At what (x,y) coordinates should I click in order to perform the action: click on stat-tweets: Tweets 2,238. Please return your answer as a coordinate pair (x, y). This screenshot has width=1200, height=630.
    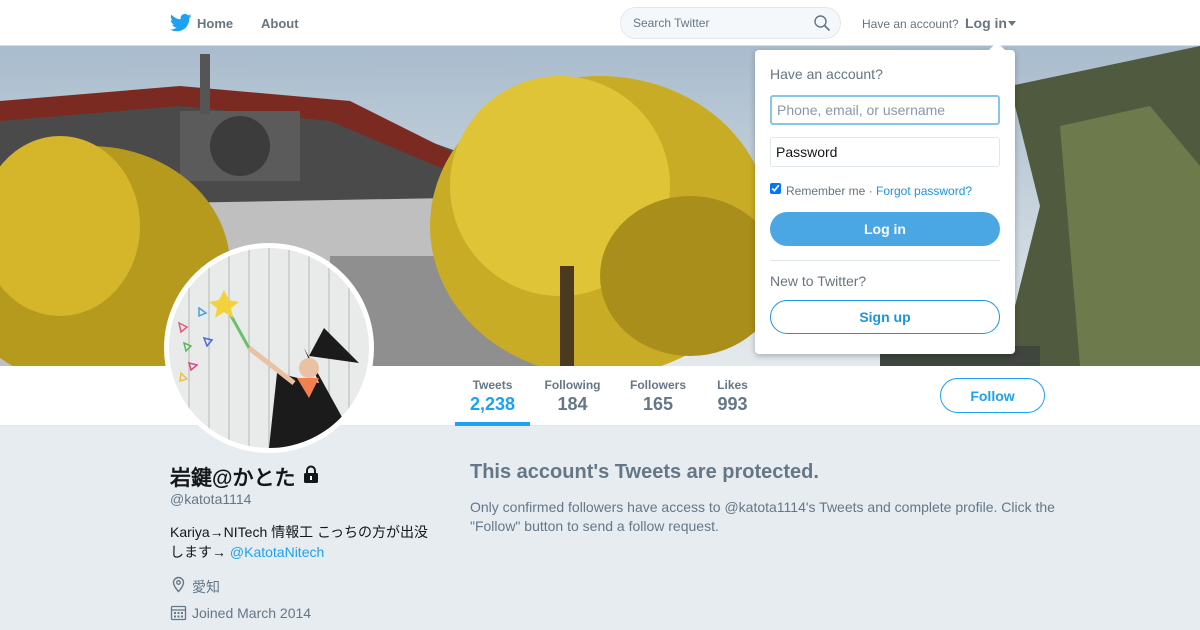
    Looking at the image, I should click on (492, 396).